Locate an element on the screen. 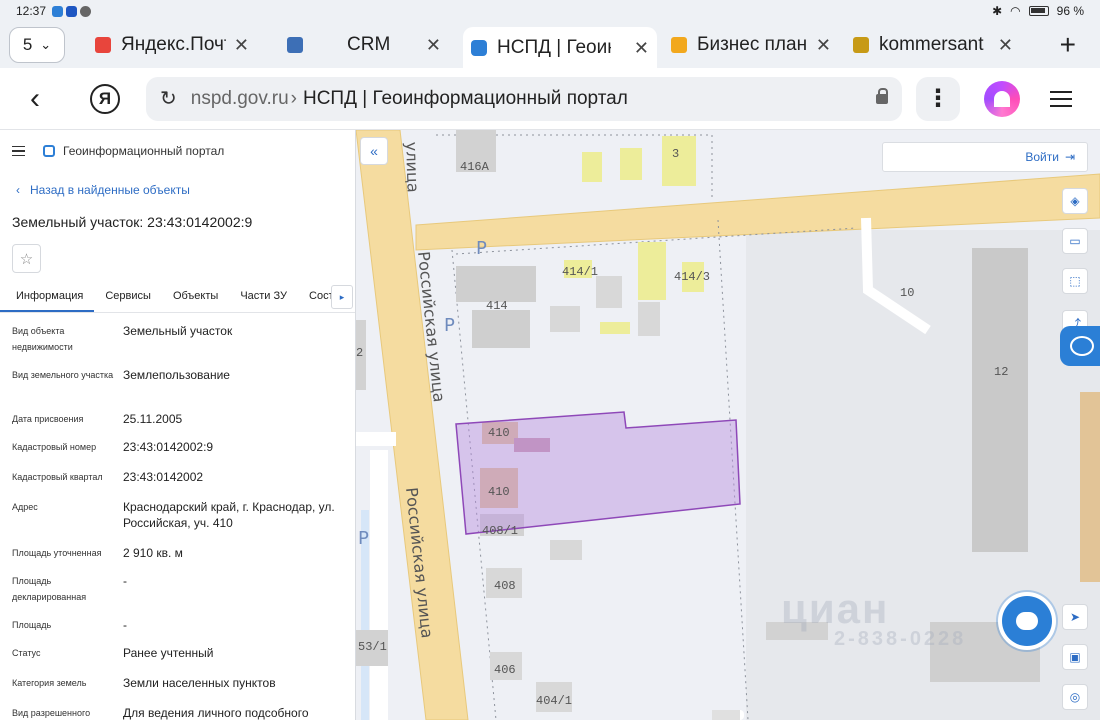 The image size is (1100, 720). tab-label: kommersant is located at coordinates (931, 44).